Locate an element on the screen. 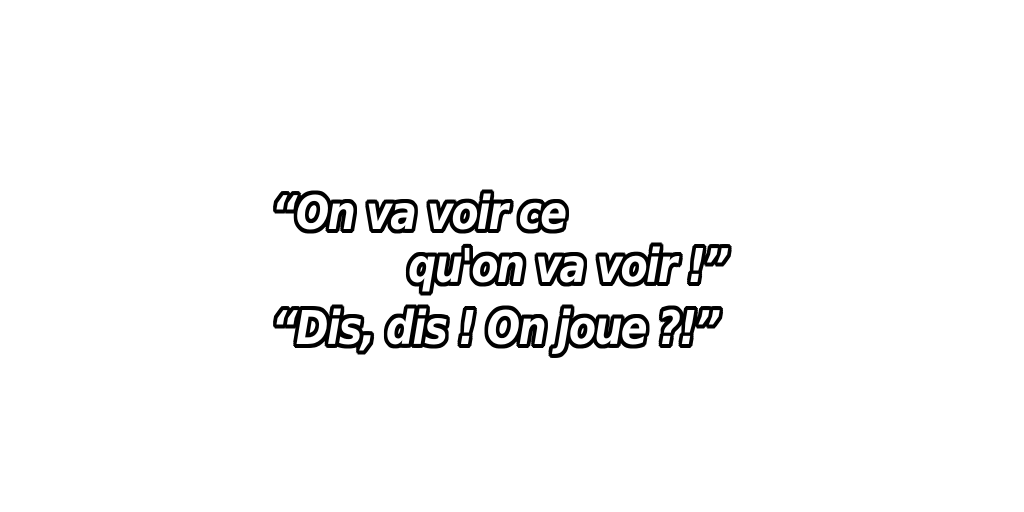 The height and width of the screenshot is (512, 1024). quote-line-1: “On va voir ce is located at coordinates (419, 213).